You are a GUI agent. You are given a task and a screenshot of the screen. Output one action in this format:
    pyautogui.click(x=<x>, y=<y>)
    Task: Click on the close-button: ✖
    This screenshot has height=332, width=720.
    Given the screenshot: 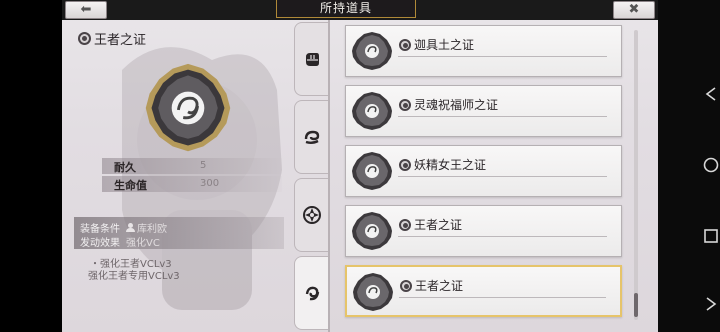 What is the action you would take?
    pyautogui.click(x=634, y=10)
    